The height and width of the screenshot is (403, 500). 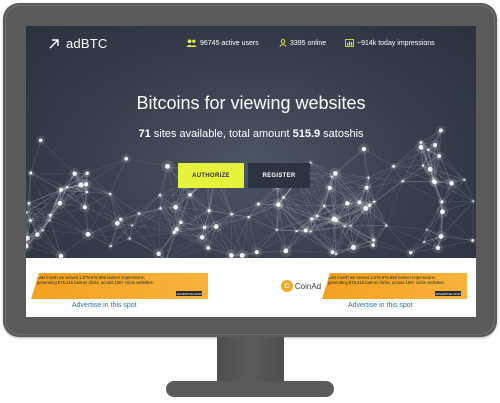 What do you see at coordinates (308, 43) in the screenshot?
I see `stat-label: 3395 online` at bounding box center [308, 43].